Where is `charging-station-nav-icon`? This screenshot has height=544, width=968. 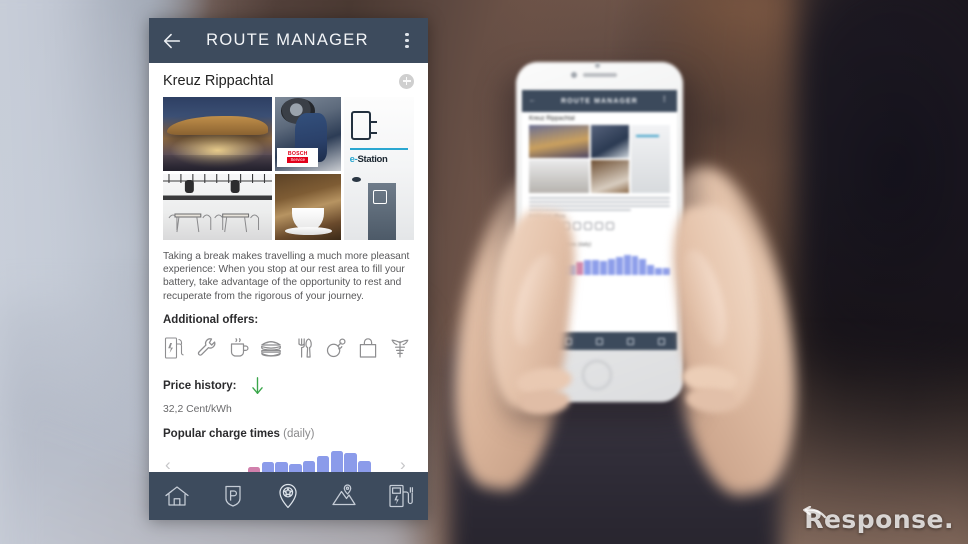 charging-station-nav-icon is located at coordinates (401, 496).